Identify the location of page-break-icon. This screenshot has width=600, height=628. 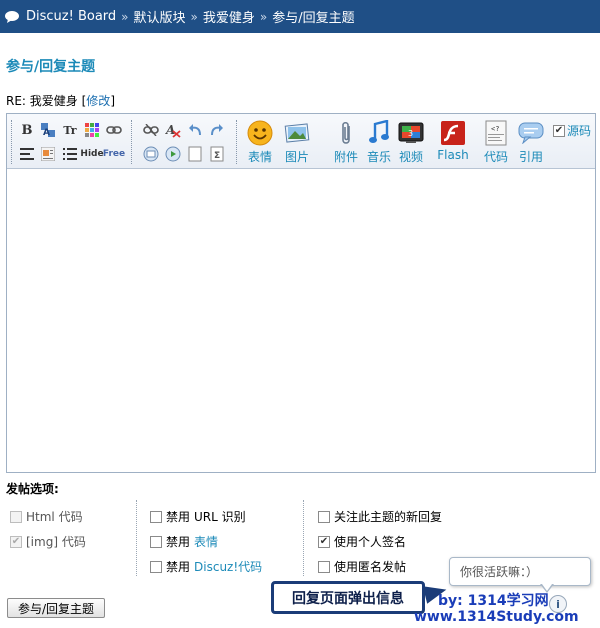
(195, 154).